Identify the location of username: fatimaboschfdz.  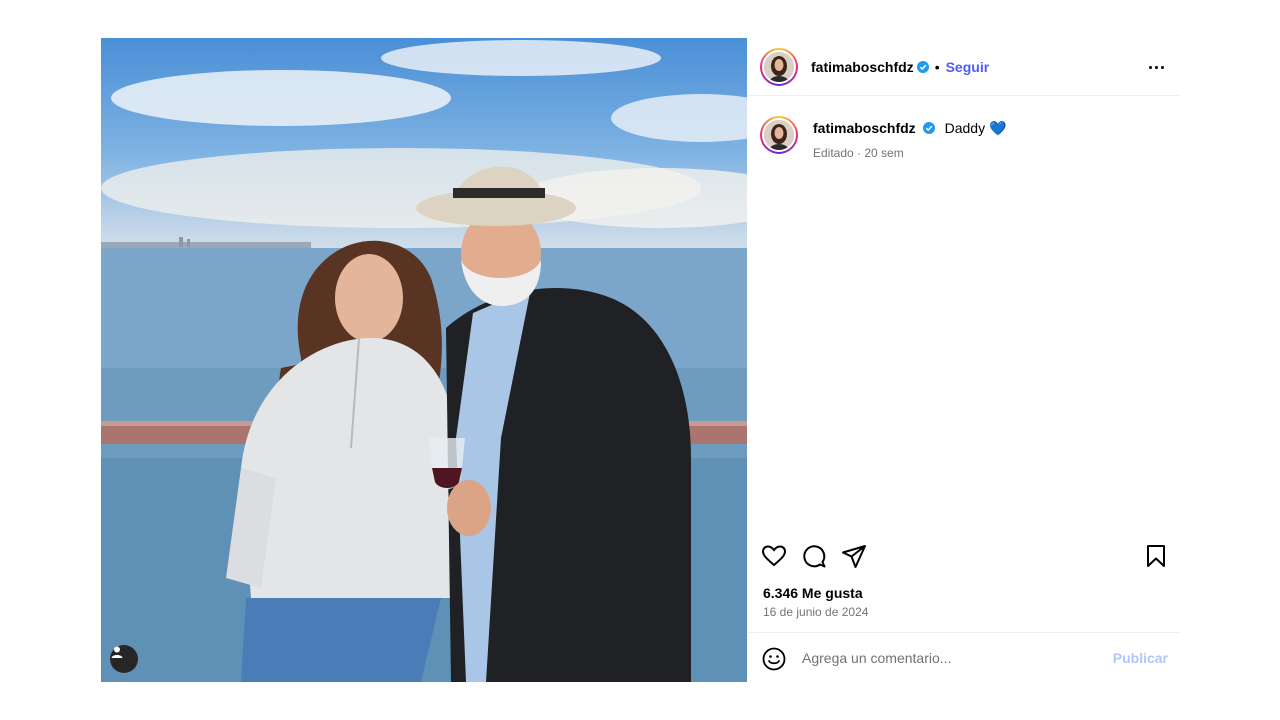
(862, 67).